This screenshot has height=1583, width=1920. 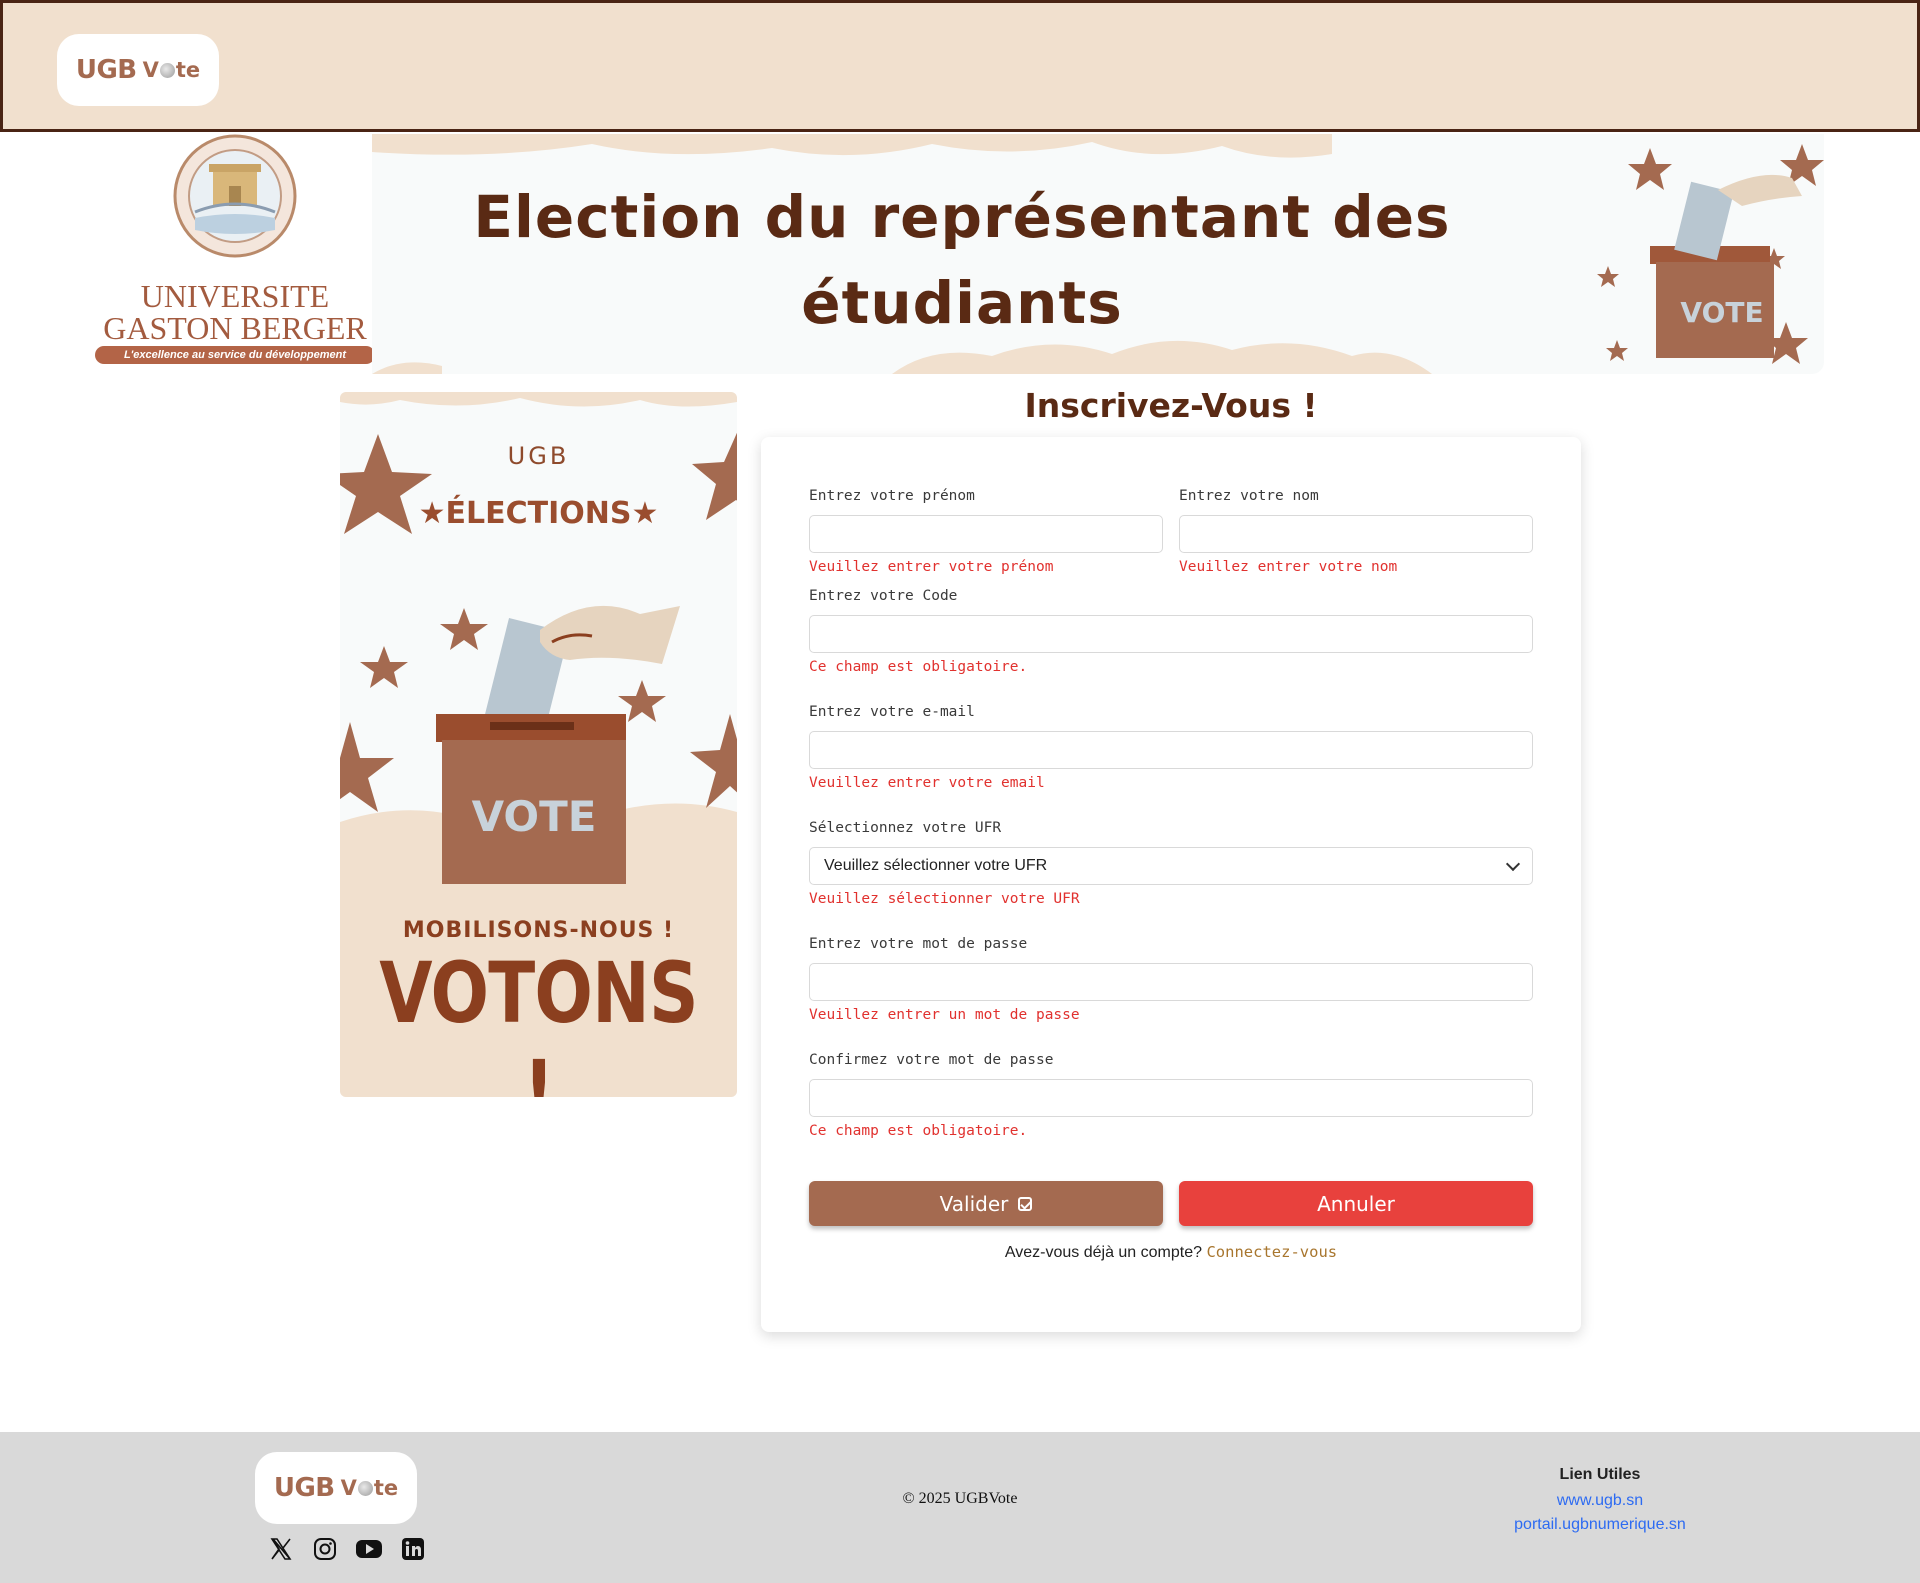 What do you see at coordinates (336, 1488) in the screenshot?
I see `footer-ugbvote-logo: UGB Vte` at bounding box center [336, 1488].